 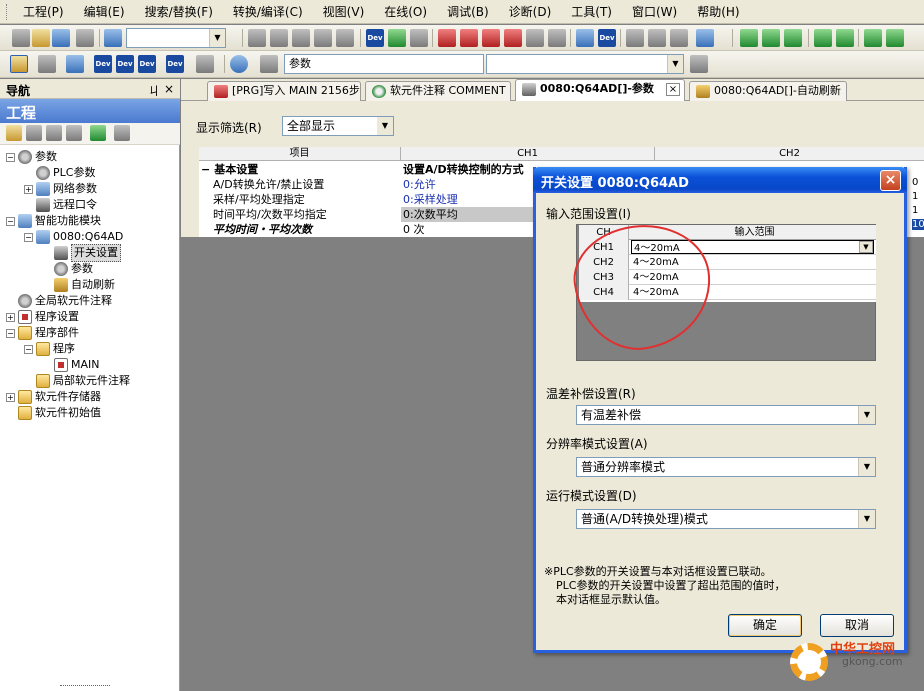 What do you see at coordinates (122, 133) in the screenshot?
I see `properties-icon` at bounding box center [122, 133].